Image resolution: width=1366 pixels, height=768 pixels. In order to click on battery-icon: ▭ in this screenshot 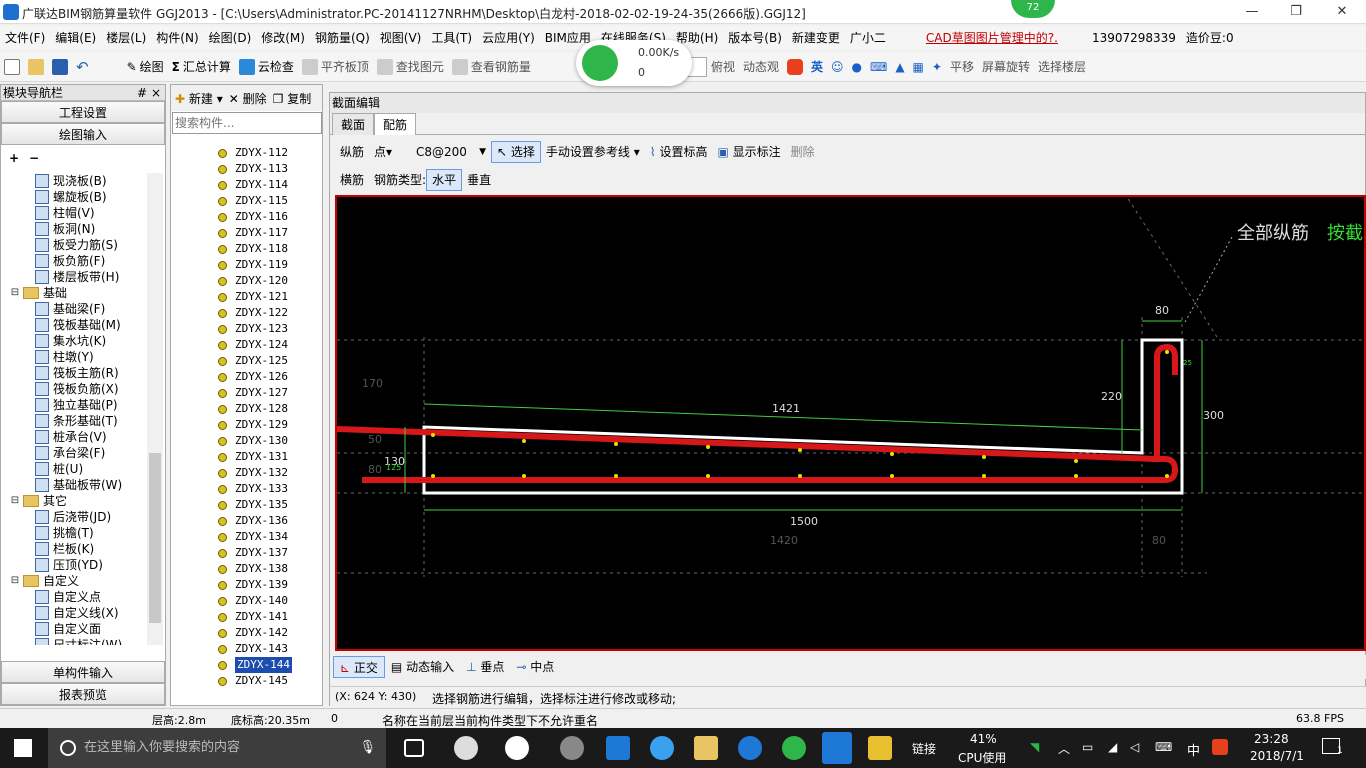, I will do `click(1087, 747)`.